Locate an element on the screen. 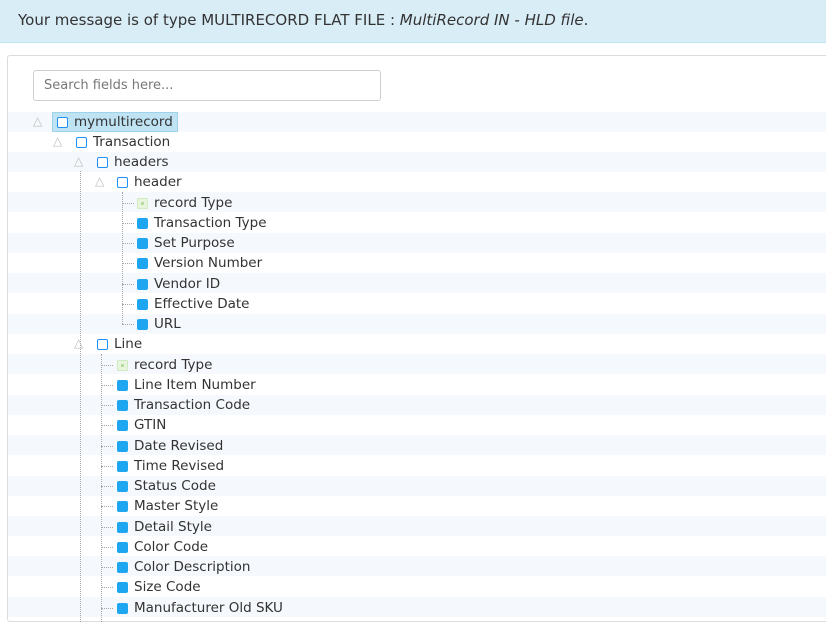  tree-field-label: Color Code is located at coordinates (171, 547).